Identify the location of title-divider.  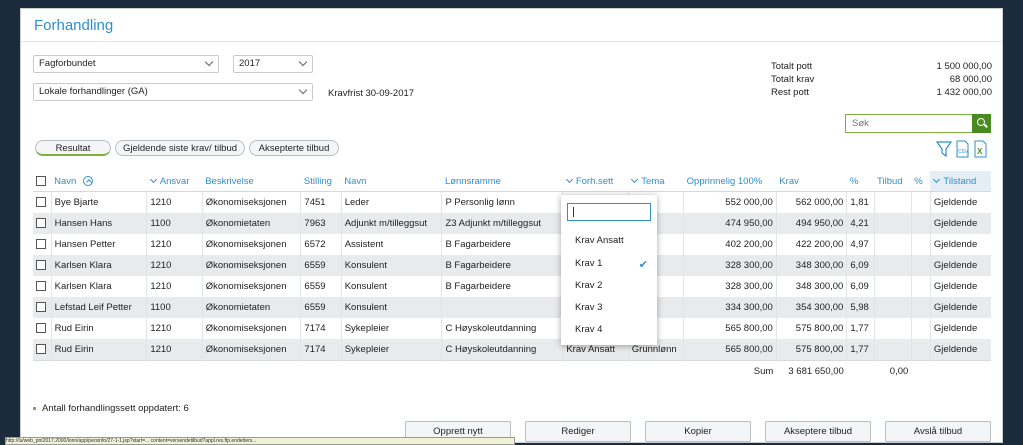
(511, 41).